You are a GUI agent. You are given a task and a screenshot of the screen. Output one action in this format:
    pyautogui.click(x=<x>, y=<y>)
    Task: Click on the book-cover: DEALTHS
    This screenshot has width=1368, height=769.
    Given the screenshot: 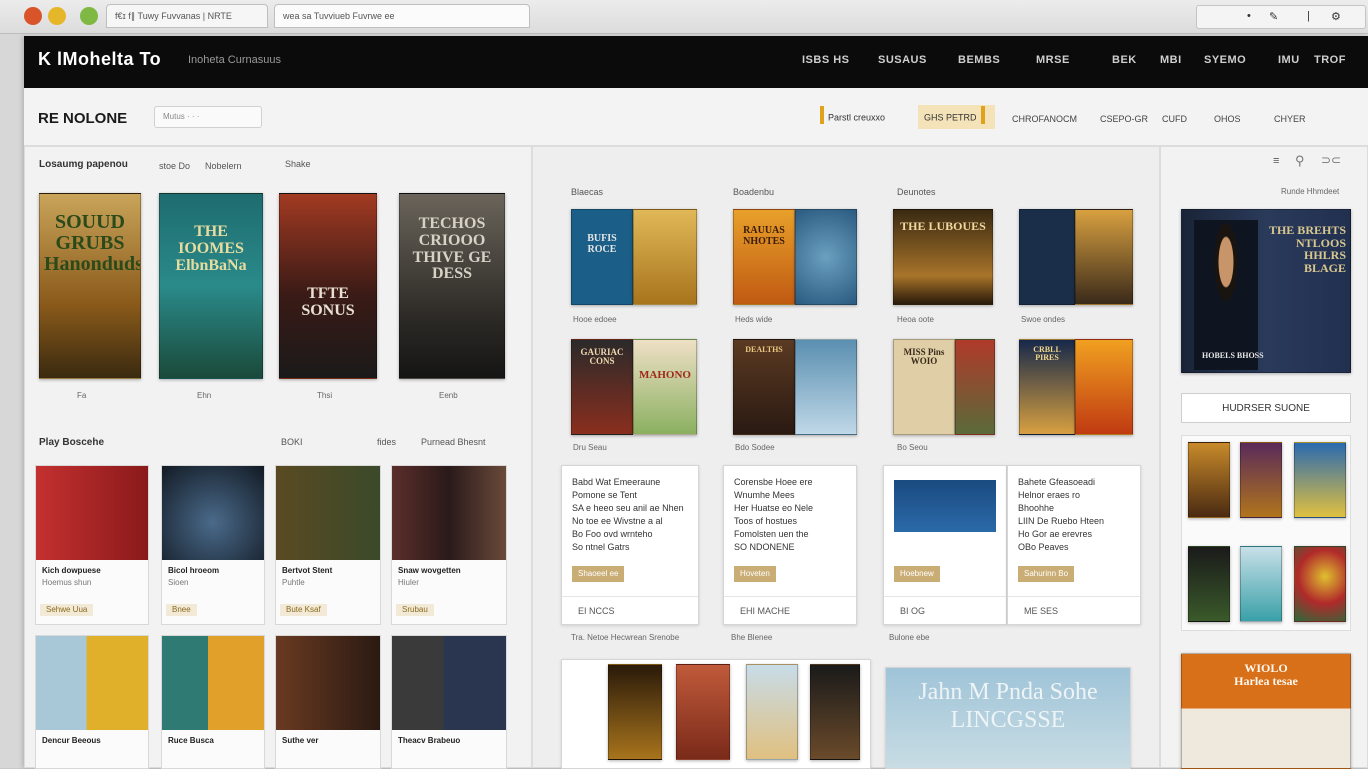 What is the action you would take?
    pyautogui.click(x=764, y=387)
    